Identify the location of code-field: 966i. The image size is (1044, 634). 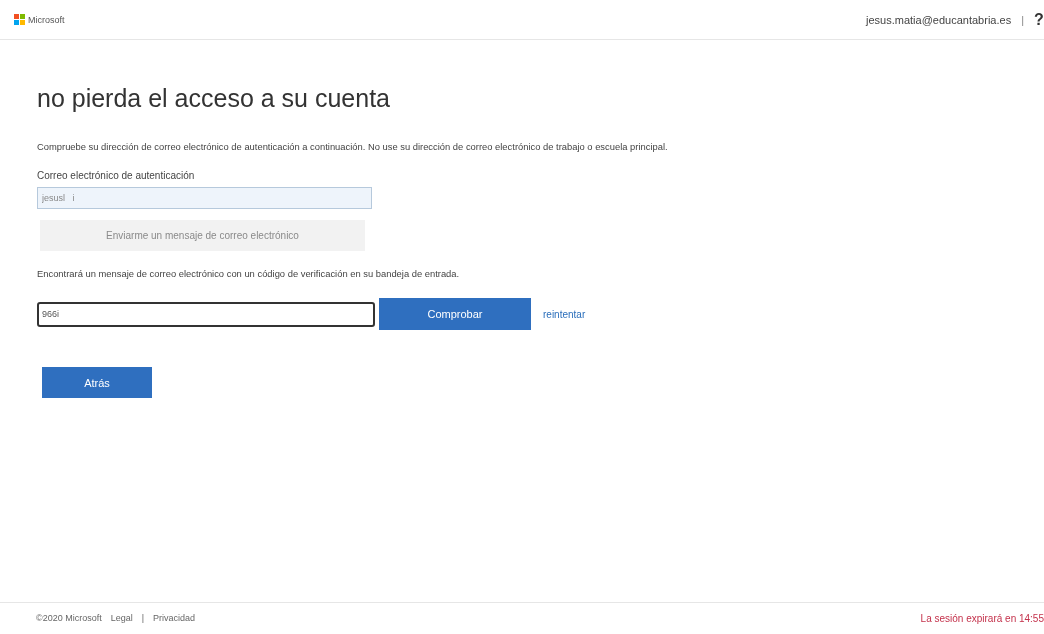
(206, 314).